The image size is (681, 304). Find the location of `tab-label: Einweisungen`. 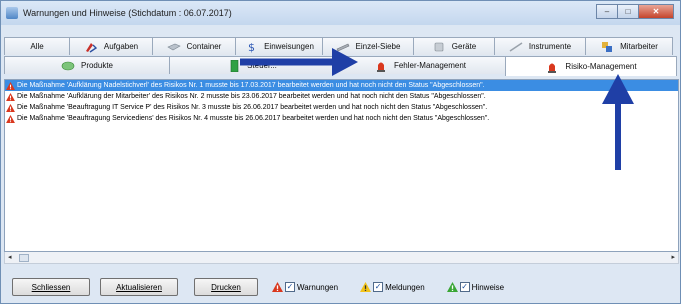

tab-label: Einweisungen is located at coordinates (289, 46).